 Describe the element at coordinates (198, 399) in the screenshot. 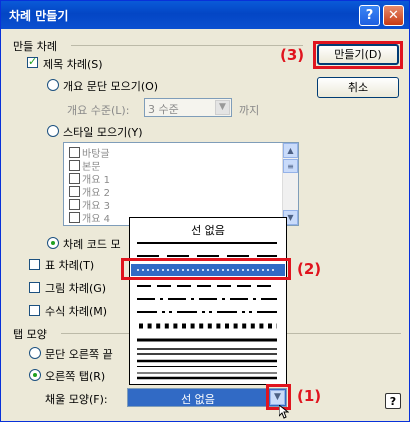

I see `fill-shape-value: 선 없음` at that location.